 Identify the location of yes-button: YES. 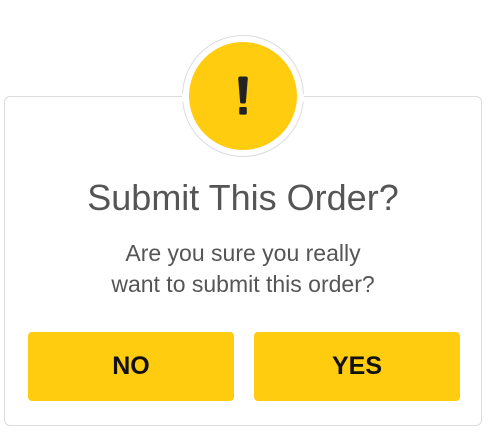
(357, 366).